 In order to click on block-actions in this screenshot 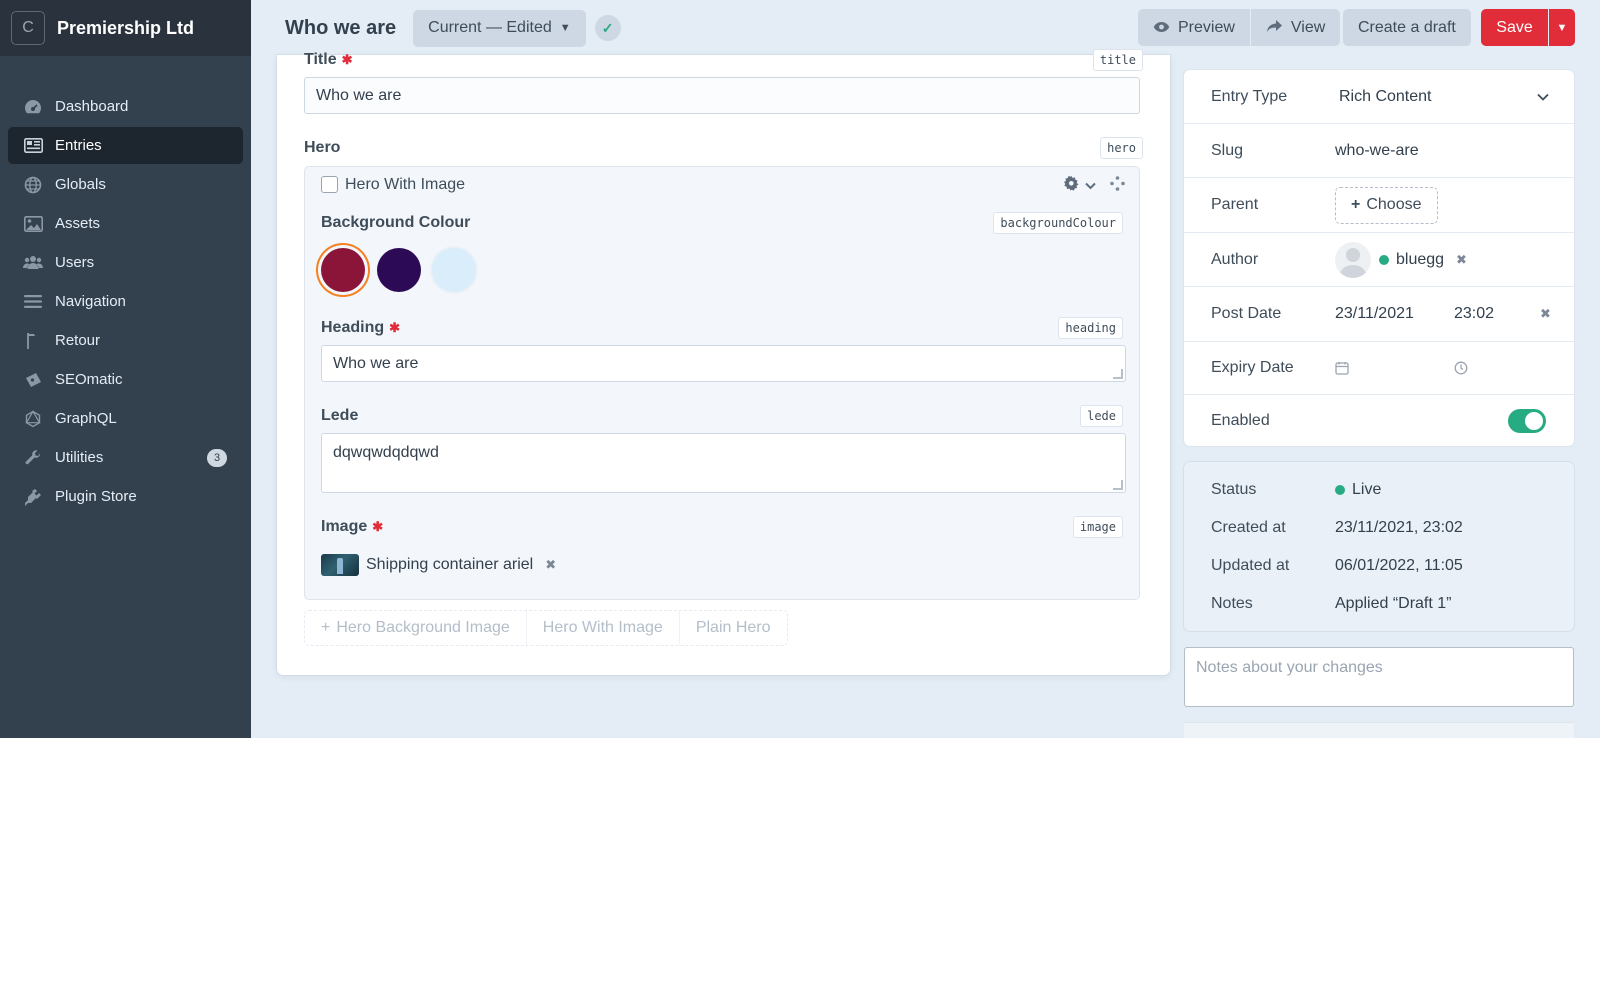, I will do `click(1091, 184)`.